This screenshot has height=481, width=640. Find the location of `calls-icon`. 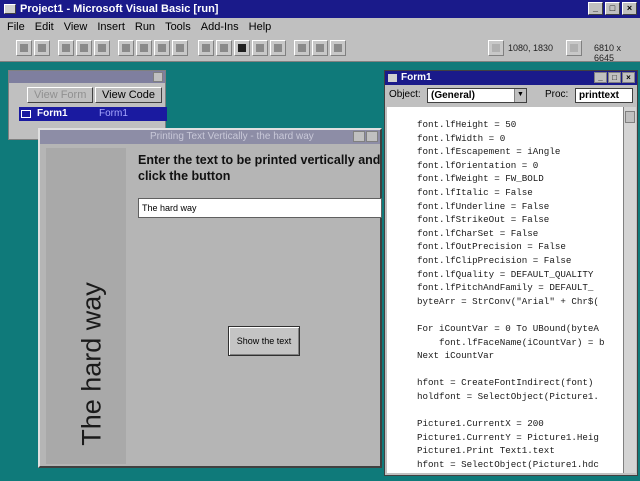

calls-icon is located at coordinates (302, 48).